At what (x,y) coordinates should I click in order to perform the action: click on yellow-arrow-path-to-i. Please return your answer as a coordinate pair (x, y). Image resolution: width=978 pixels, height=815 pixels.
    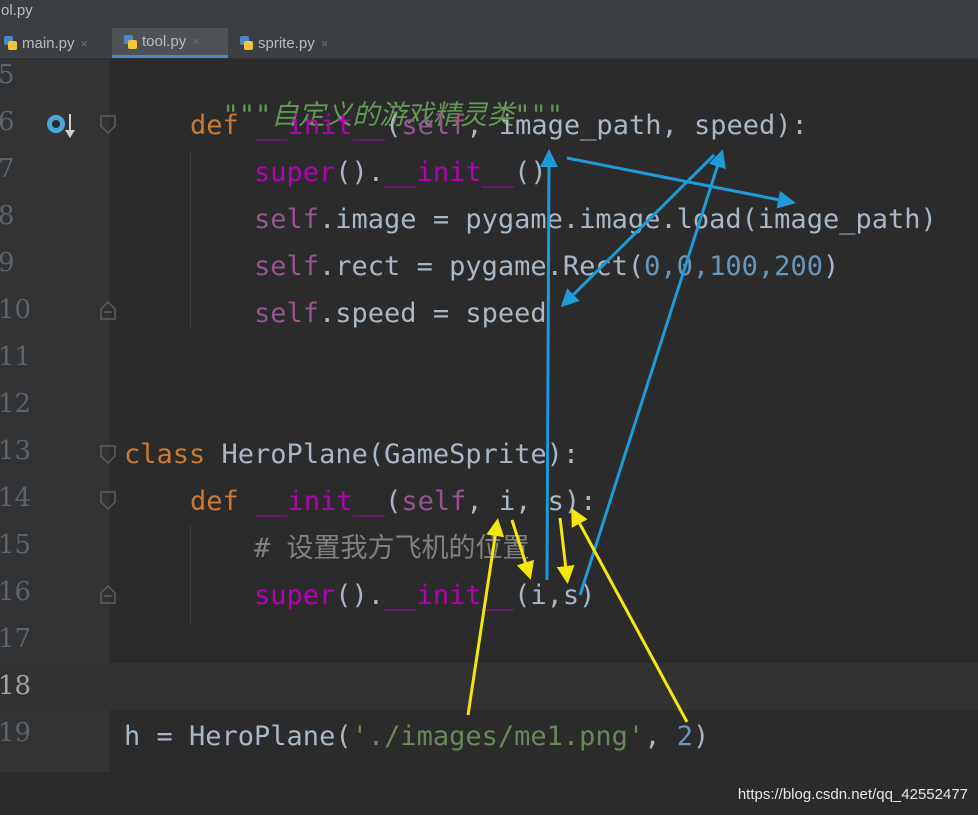
    Looking at the image, I should click on (485, 617).